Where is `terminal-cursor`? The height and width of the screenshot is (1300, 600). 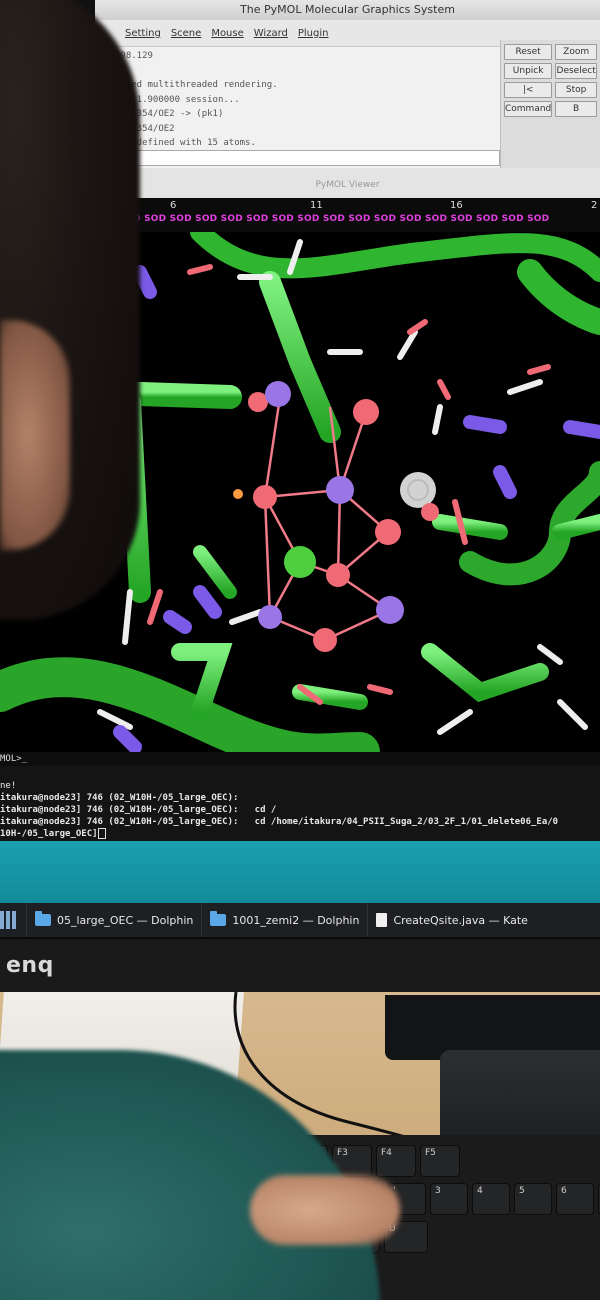
terminal-cursor is located at coordinates (101, 833).